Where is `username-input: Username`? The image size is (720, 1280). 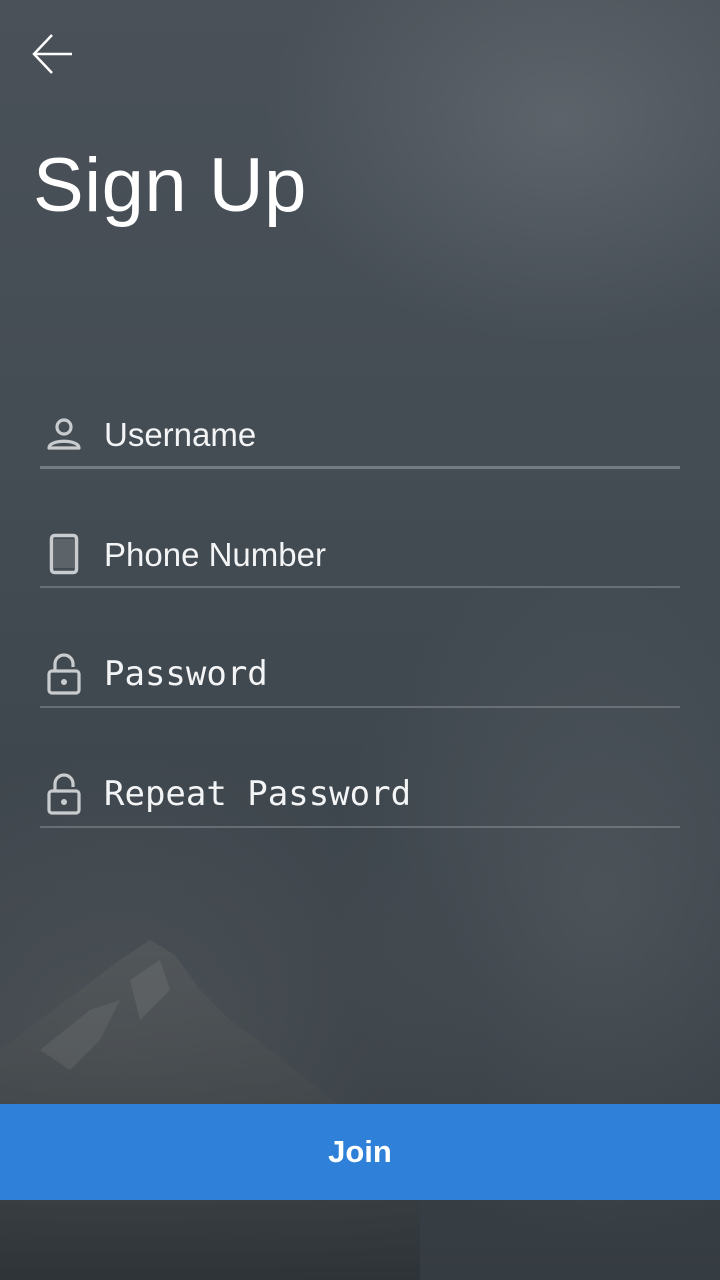 username-input: Username is located at coordinates (180, 434).